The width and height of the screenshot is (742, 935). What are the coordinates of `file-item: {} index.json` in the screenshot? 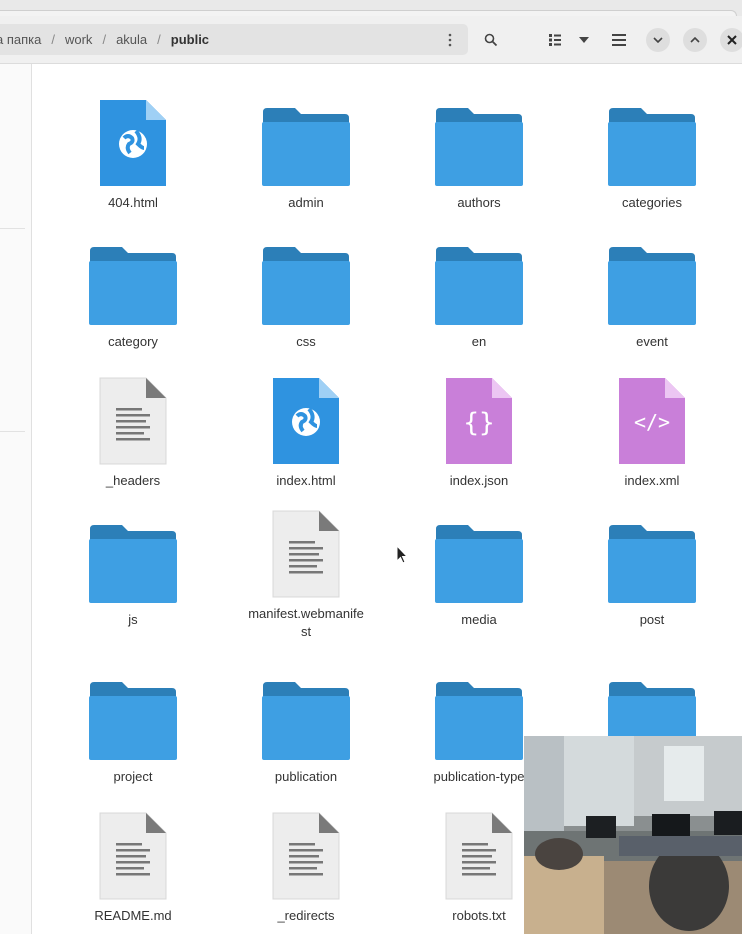 It's located at (479, 435).